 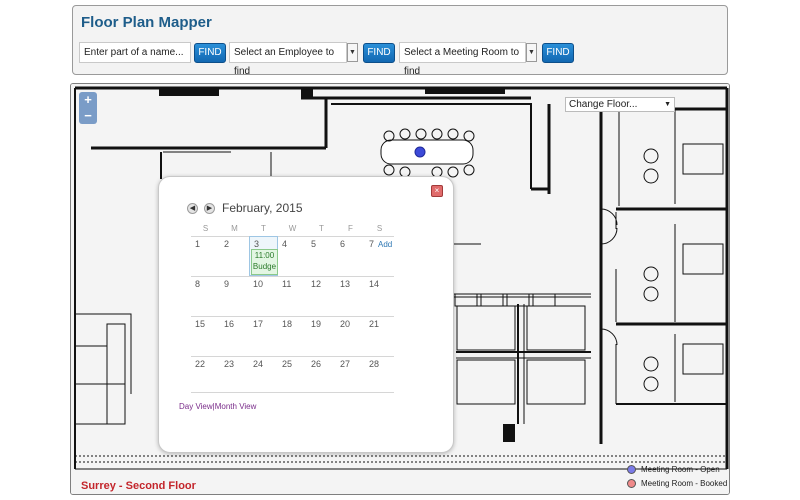 What do you see at coordinates (292, 256) in the screenshot?
I see `day-cell: 4` at bounding box center [292, 256].